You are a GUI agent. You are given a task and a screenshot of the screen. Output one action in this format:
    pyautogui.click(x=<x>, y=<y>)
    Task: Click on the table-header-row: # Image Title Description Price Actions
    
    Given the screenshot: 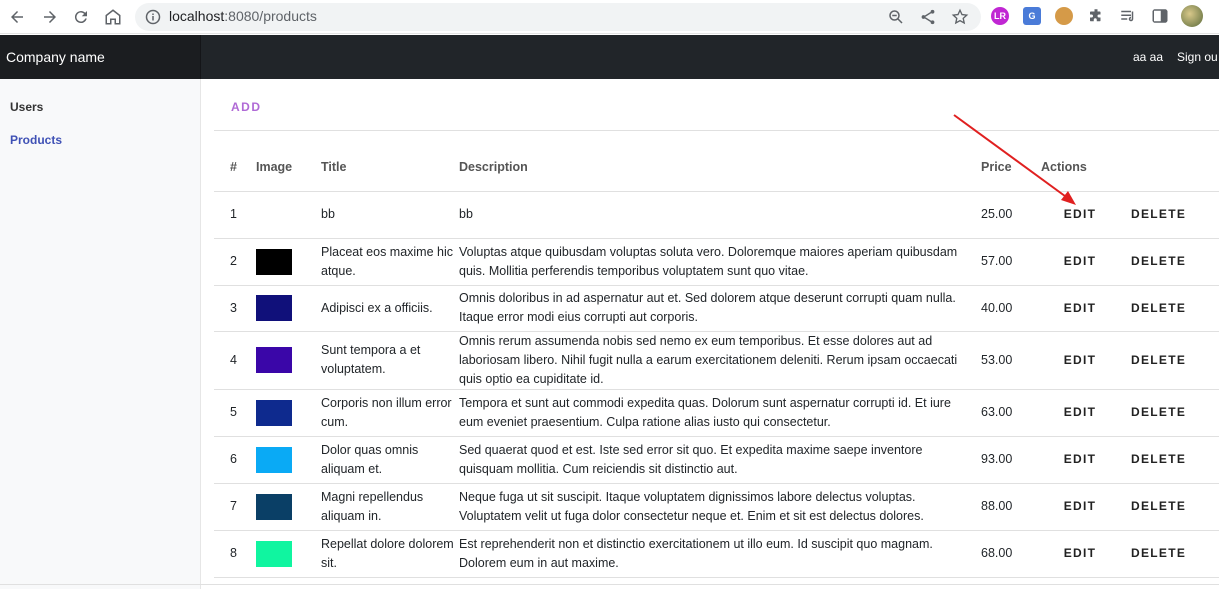 What is the action you would take?
    pyautogui.click(x=716, y=167)
    